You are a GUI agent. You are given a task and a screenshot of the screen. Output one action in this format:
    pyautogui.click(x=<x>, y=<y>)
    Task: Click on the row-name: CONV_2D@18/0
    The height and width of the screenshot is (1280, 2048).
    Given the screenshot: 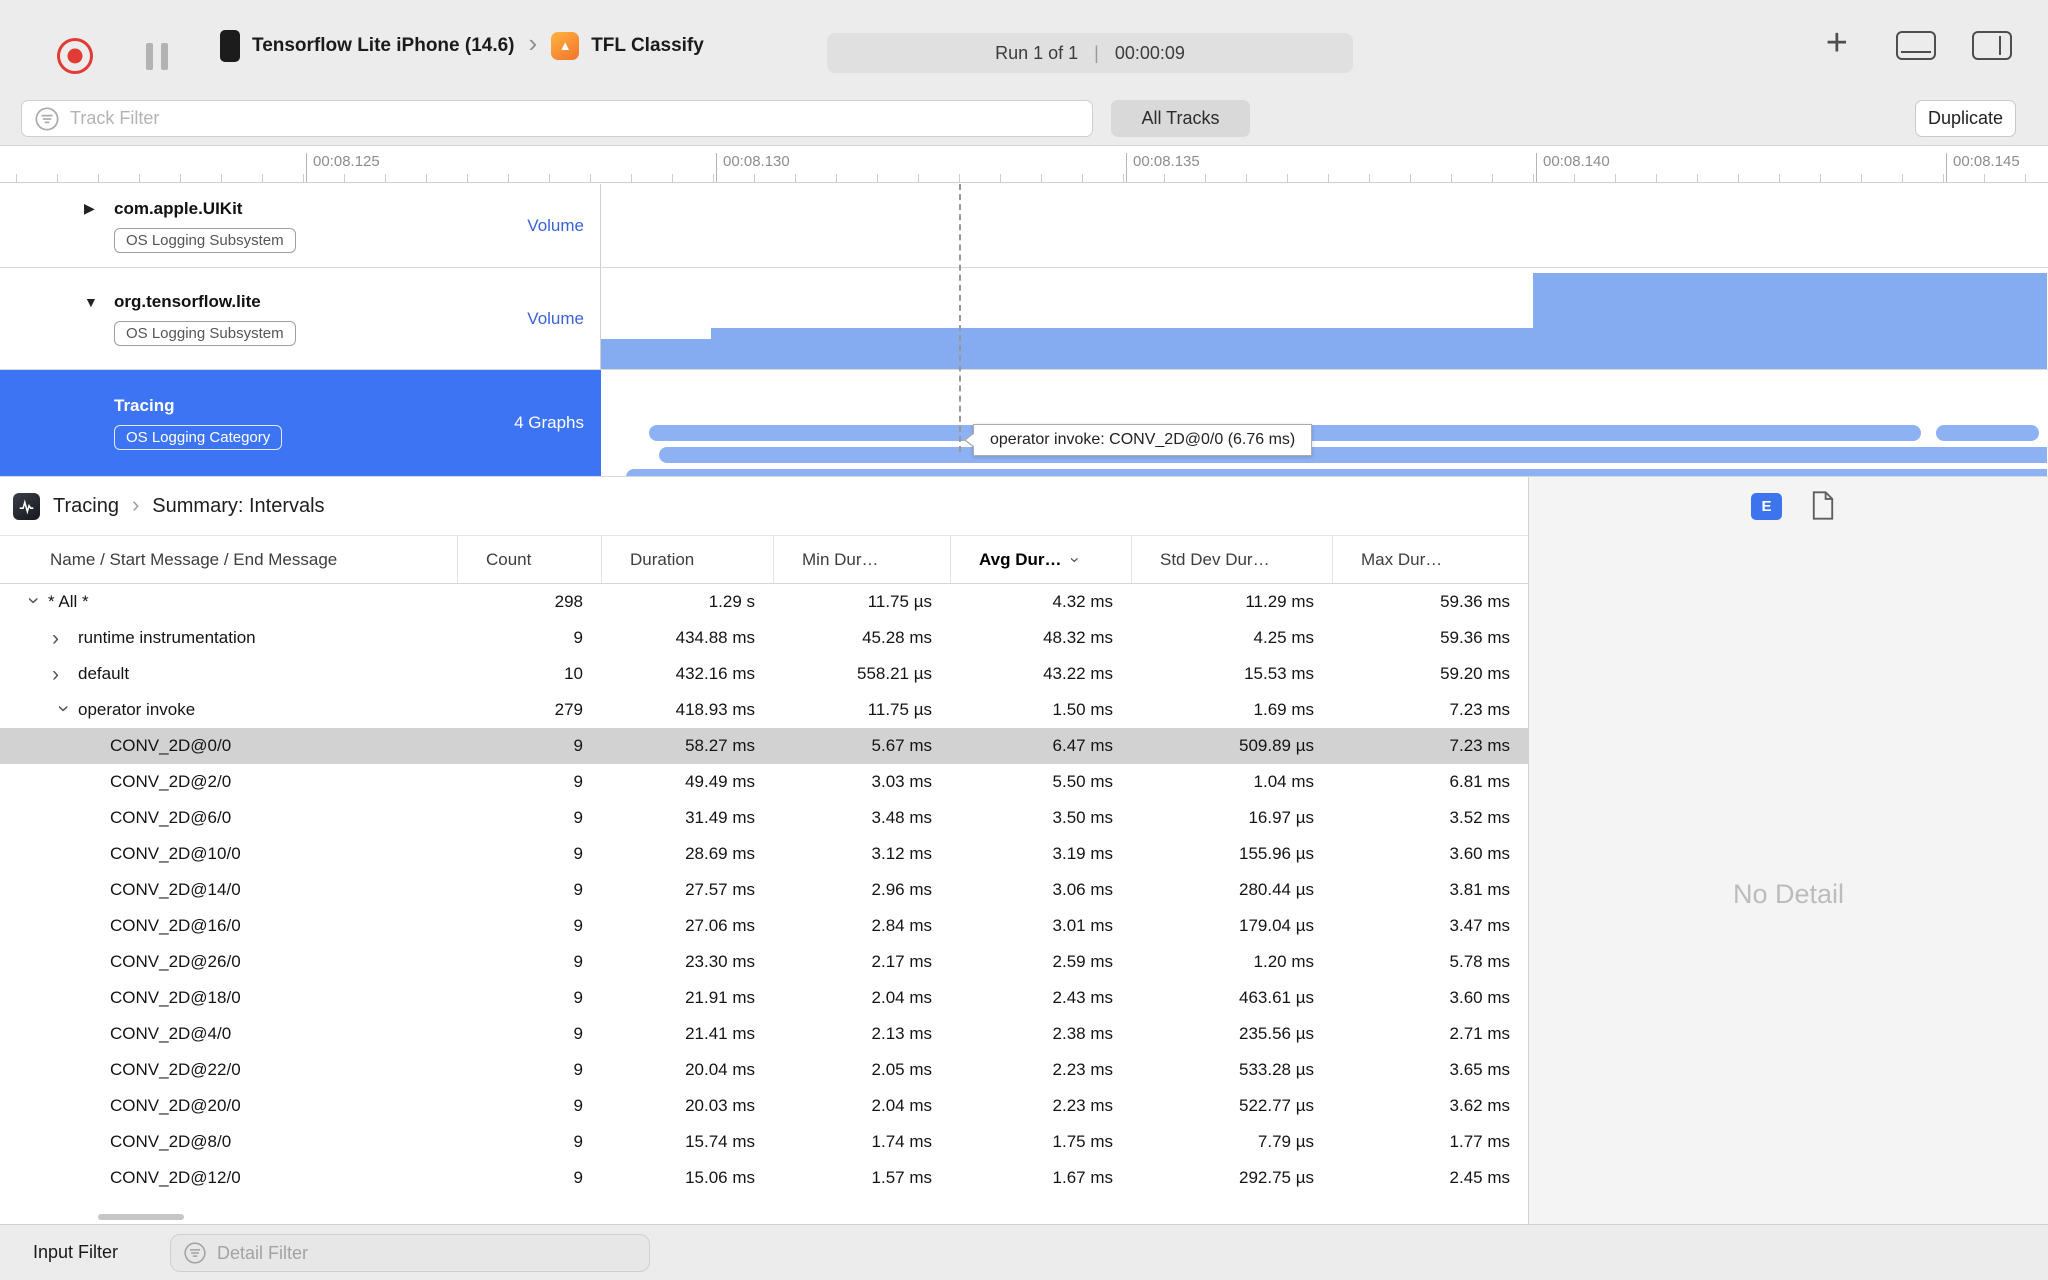 What is the action you would take?
    pyautogui.click(x=175, y=997)
    